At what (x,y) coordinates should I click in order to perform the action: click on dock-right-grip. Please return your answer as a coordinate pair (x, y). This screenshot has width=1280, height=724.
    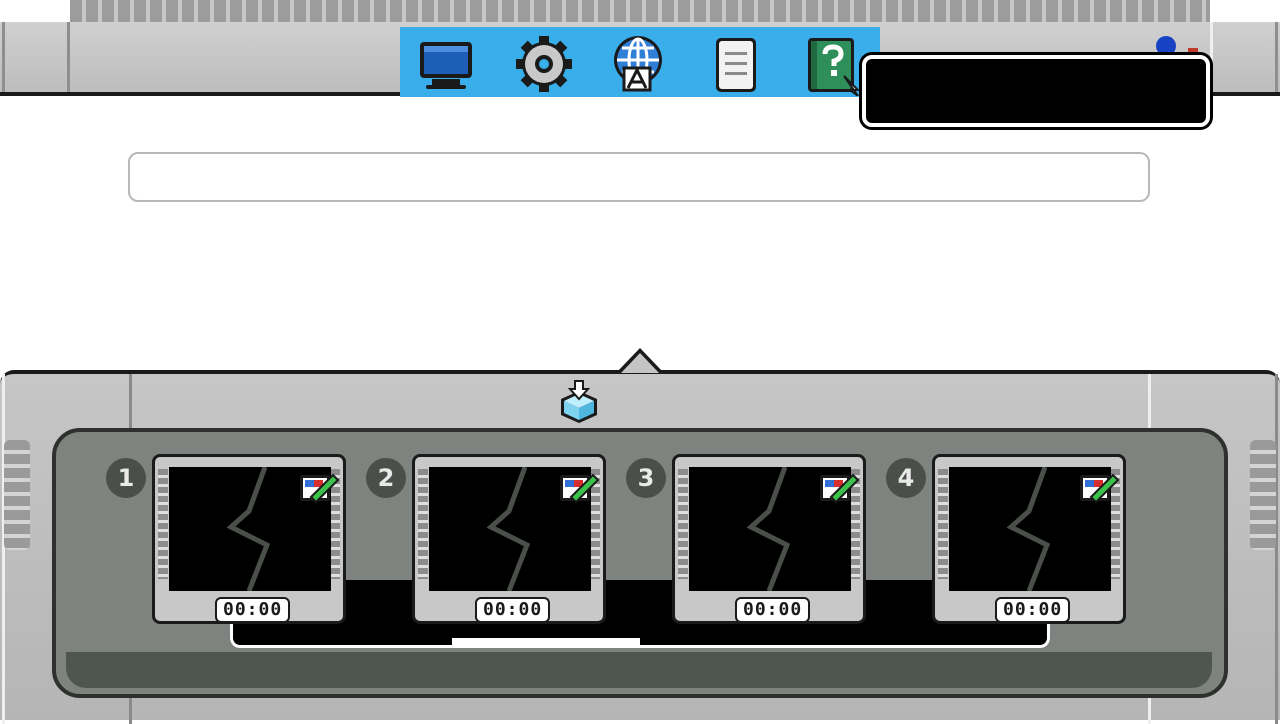
    Looking at the image, I should click on (1263, 495).